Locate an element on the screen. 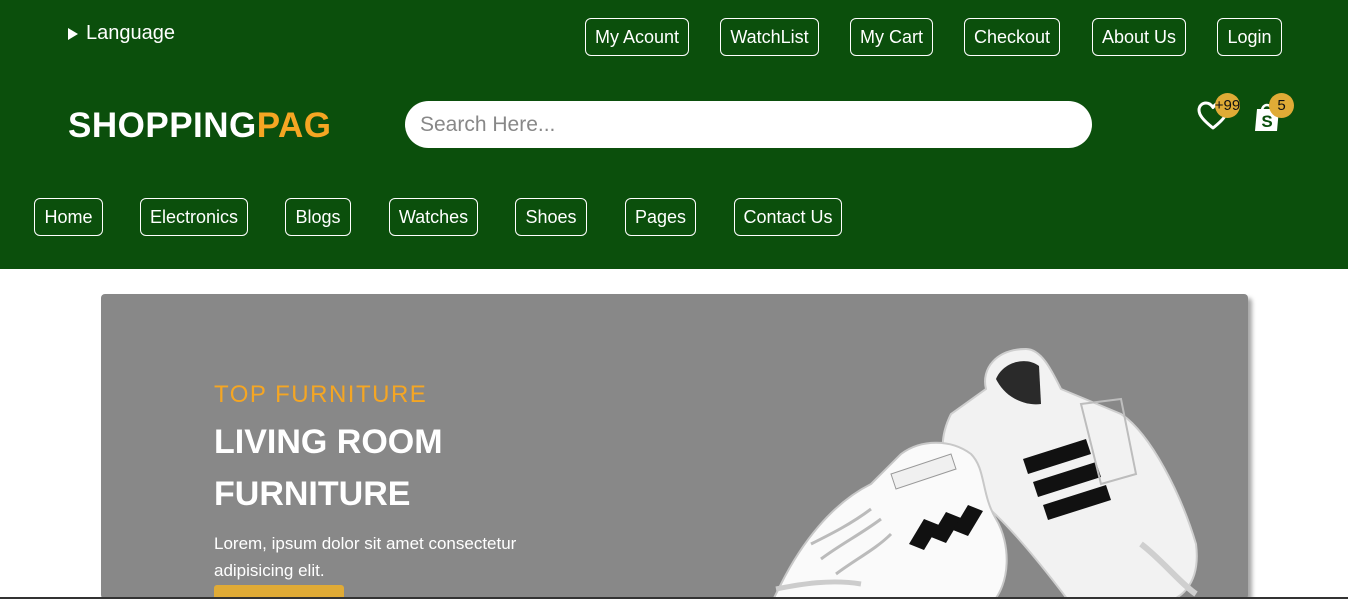  svg-text: S is located at coordinates (1266, 121).